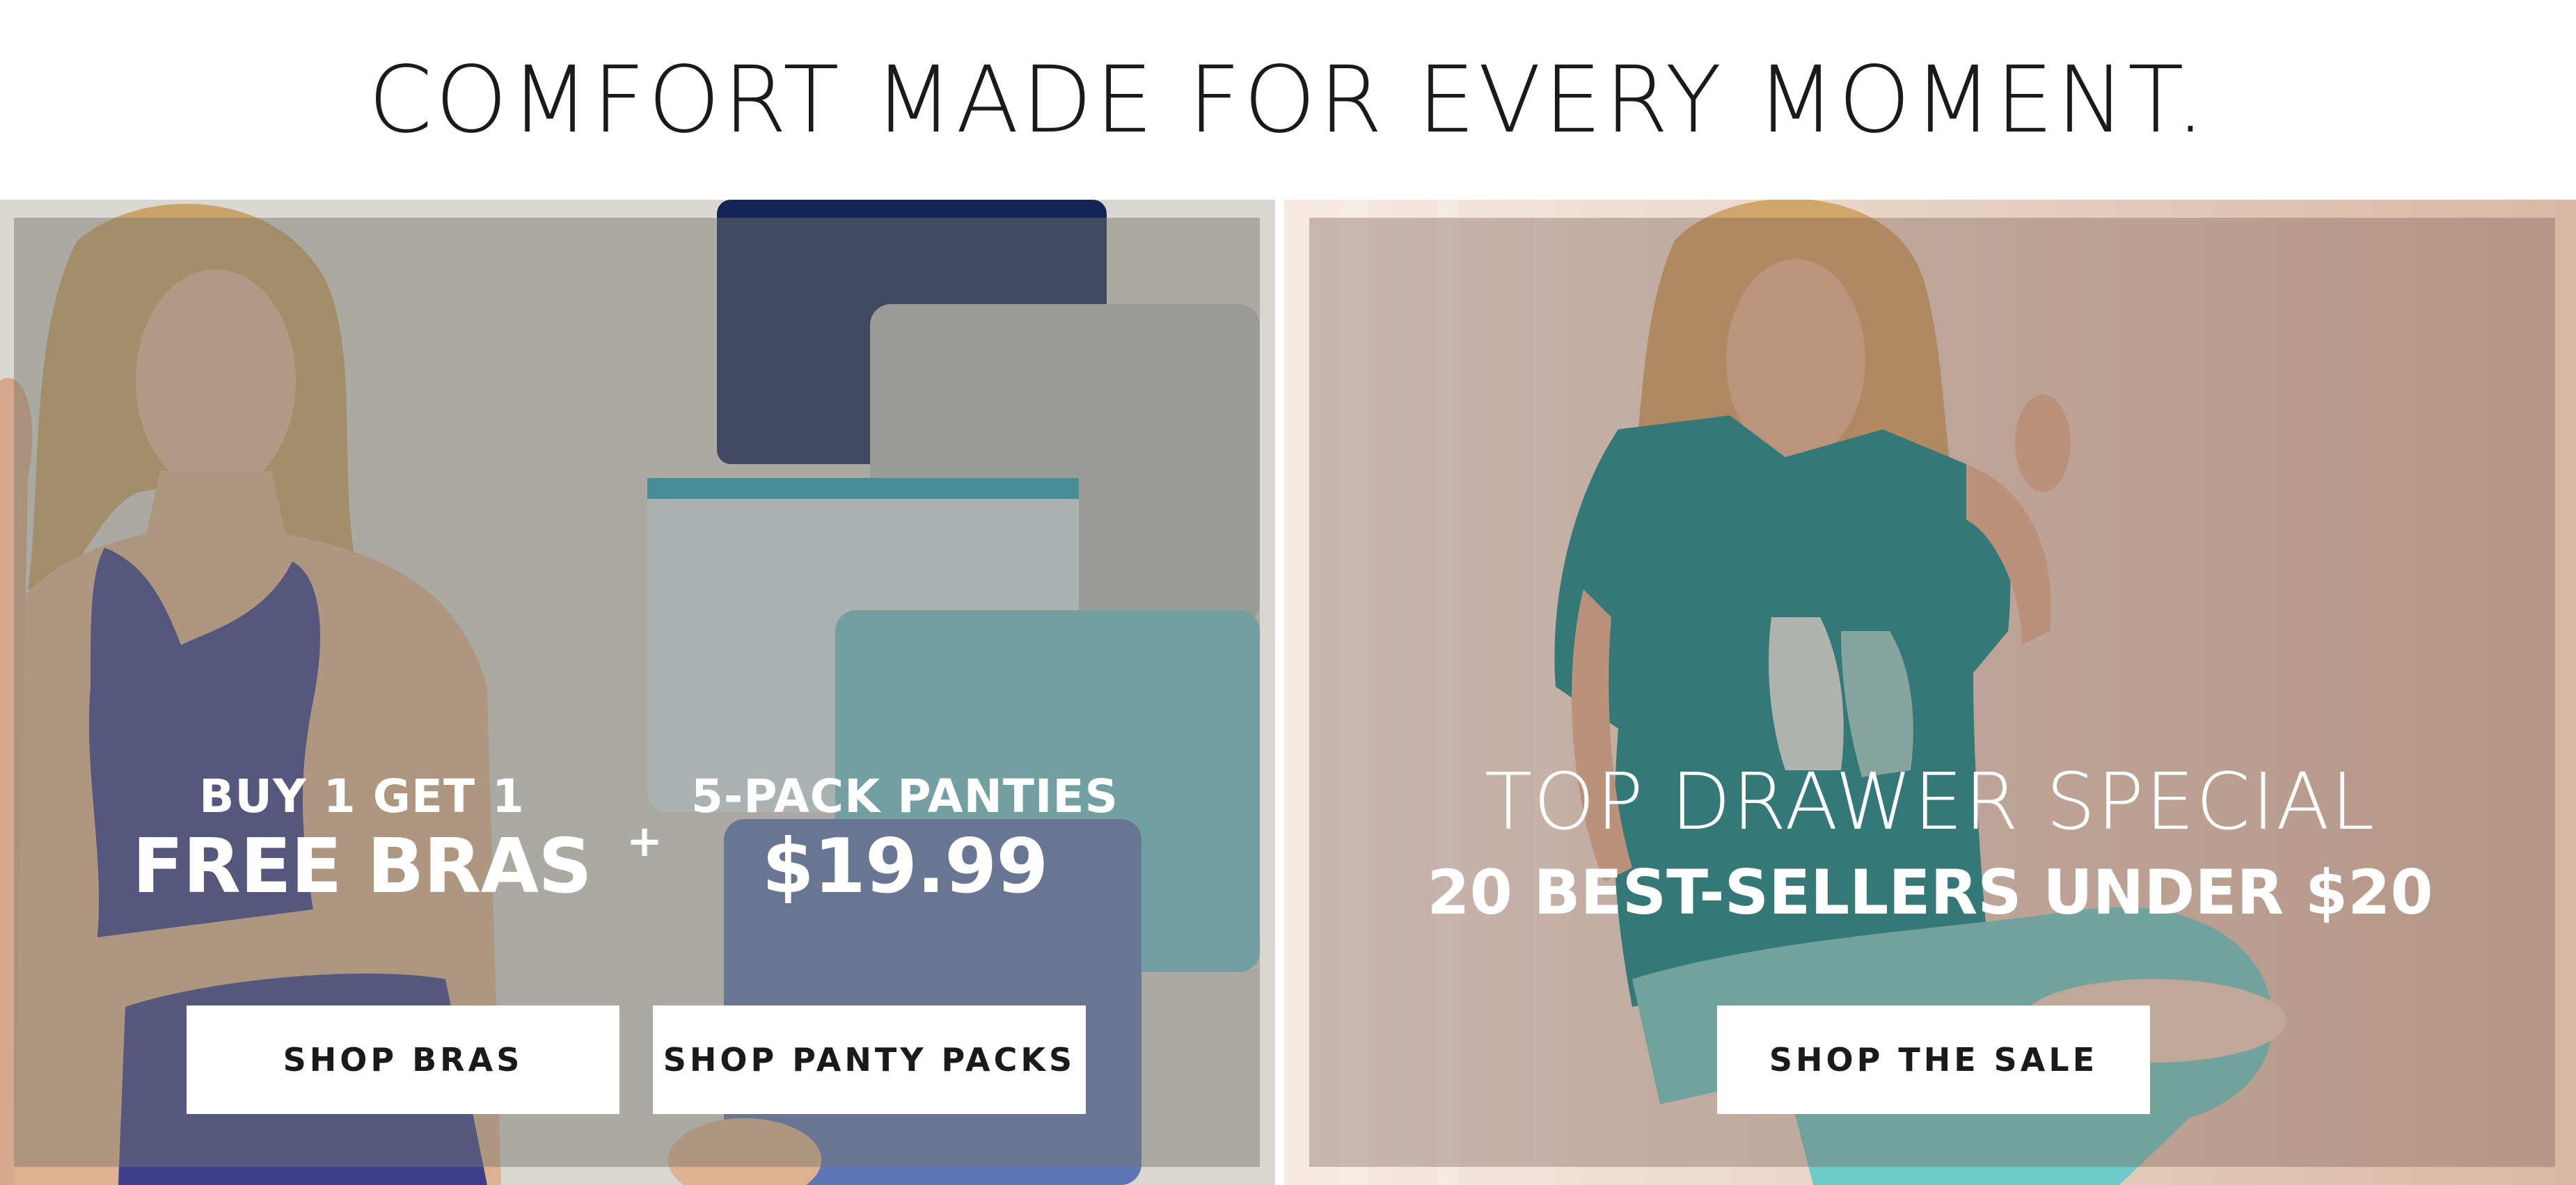 The width and height of the screenshot is (2576, 1185). What do you see at coordinates (905, 866) in the screenshot?
I see `panty-pack-price: $19.99` at bounding box center [905, 866].